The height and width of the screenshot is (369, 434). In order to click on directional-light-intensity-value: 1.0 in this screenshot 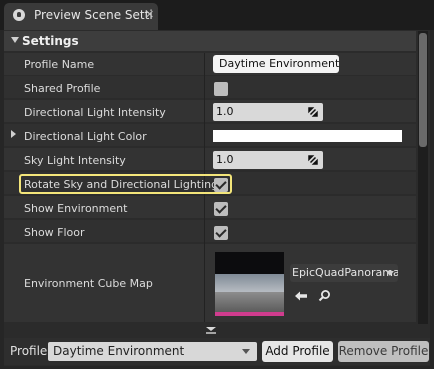, I will do `click(225, 111)`.